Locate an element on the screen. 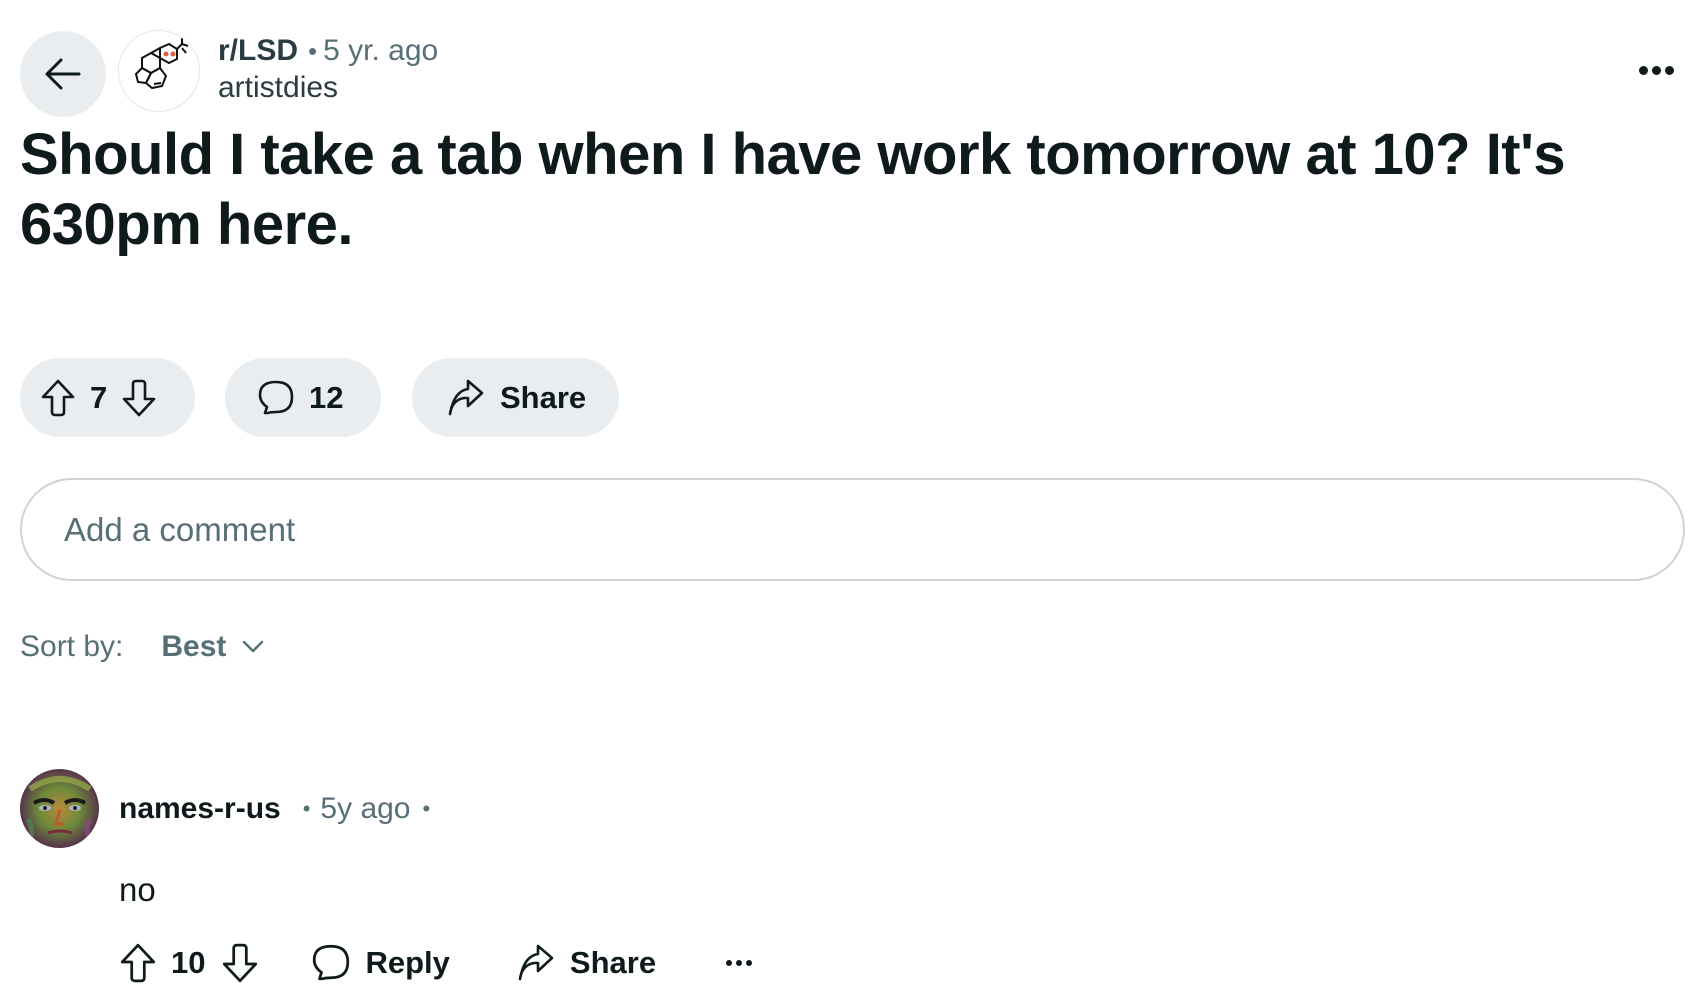  post-author: artistdies is located at coordinates (328, 88).